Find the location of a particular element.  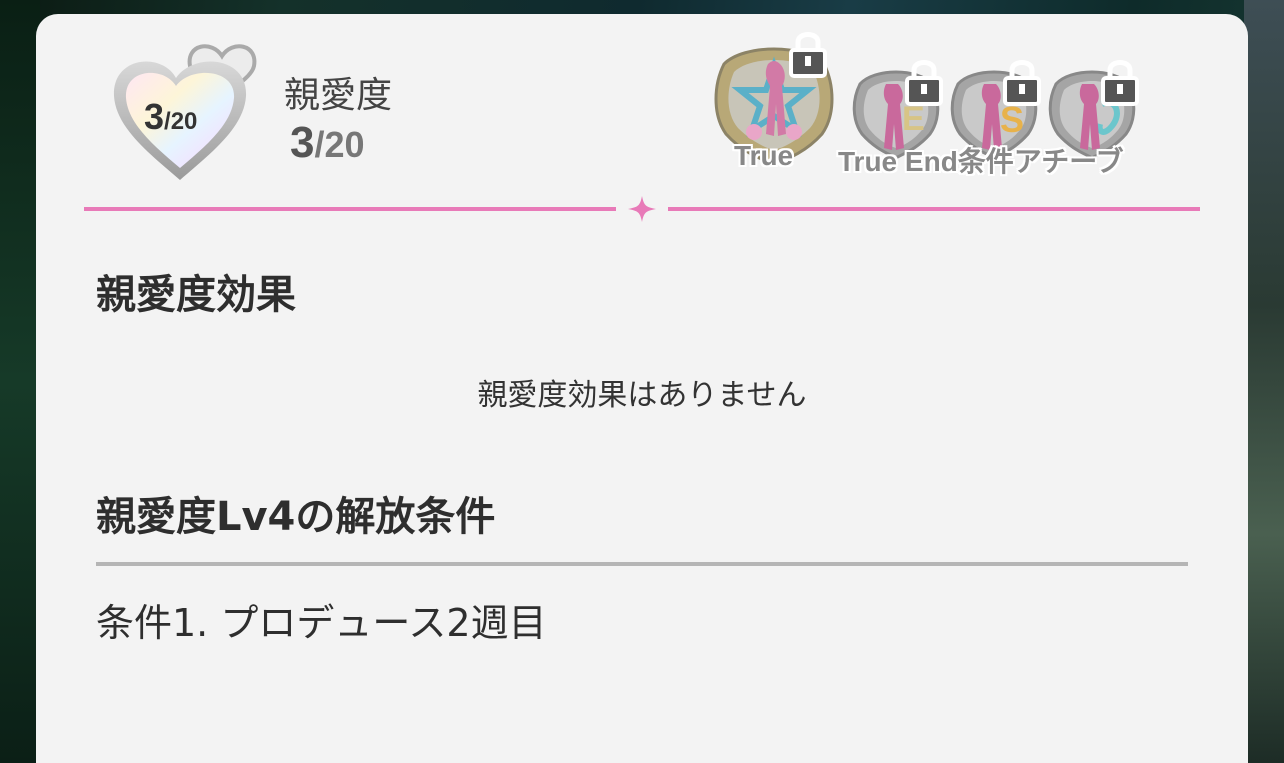

affection-max: 20 is located at coordinates (344, 144).